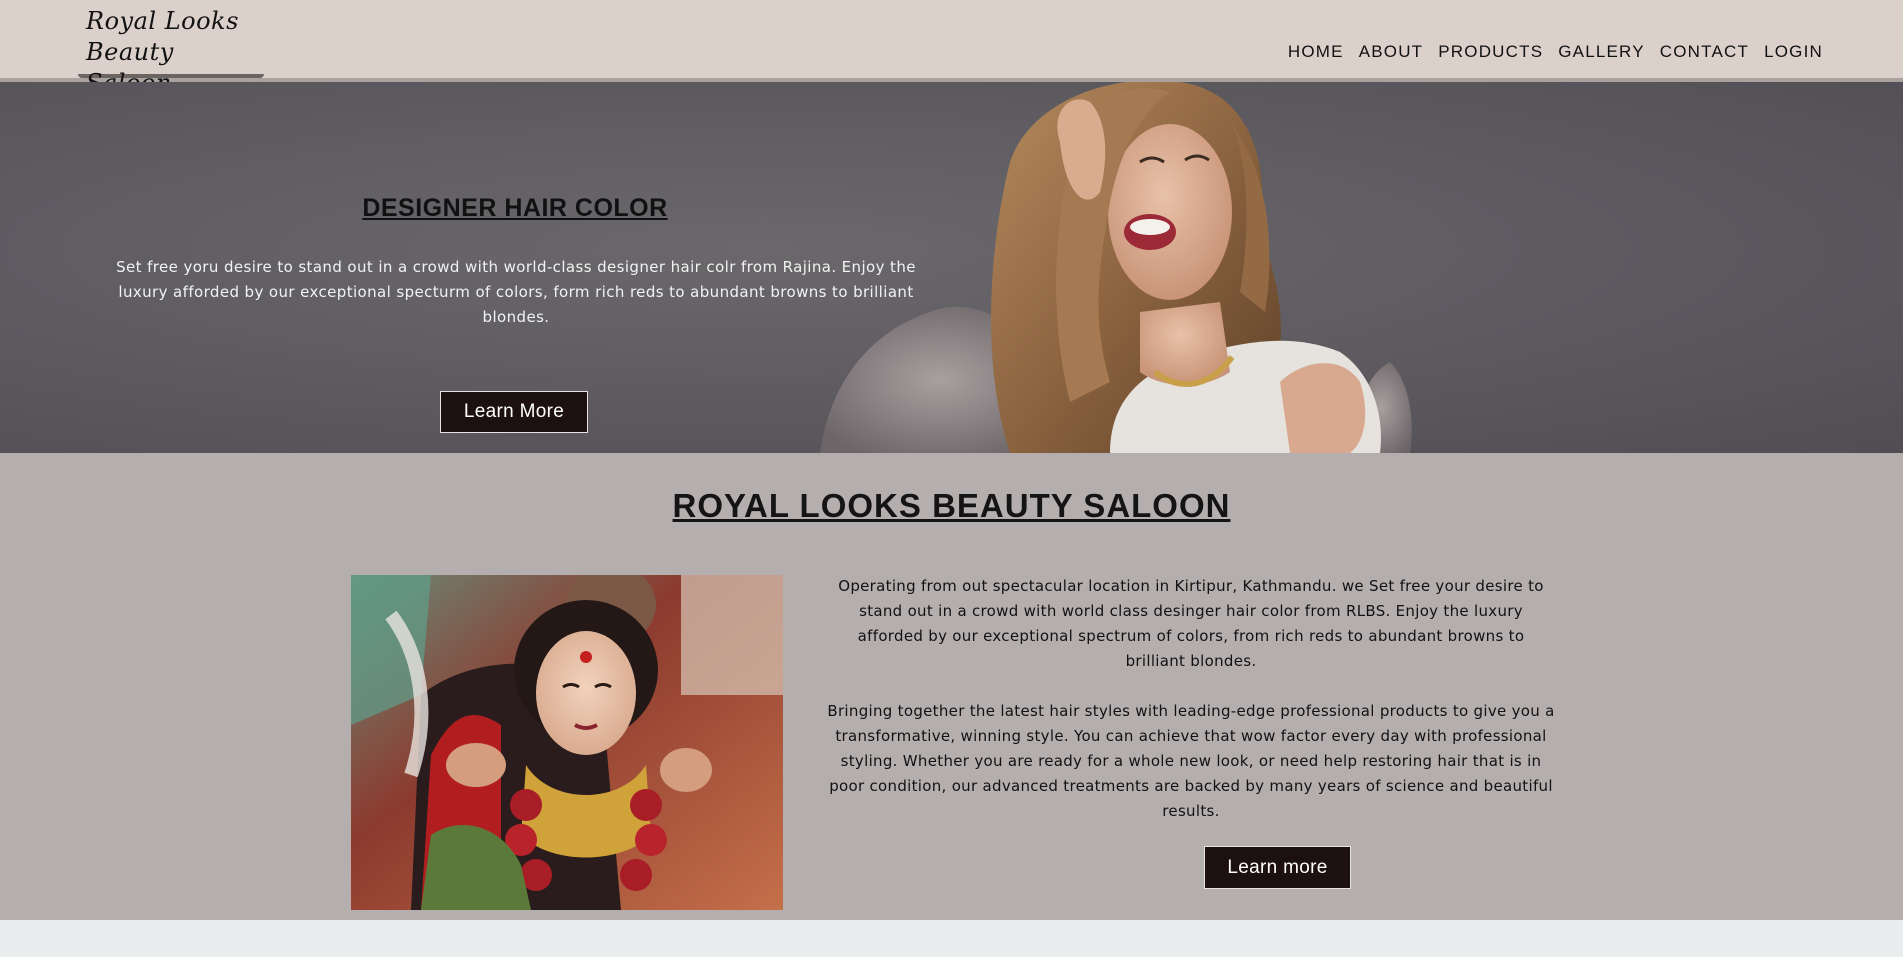 The image size is (1903, 957). Describe the element at coordinates (514, 412) in the screenshot. I see `hero-learn-more-button: Learn More` at that location.